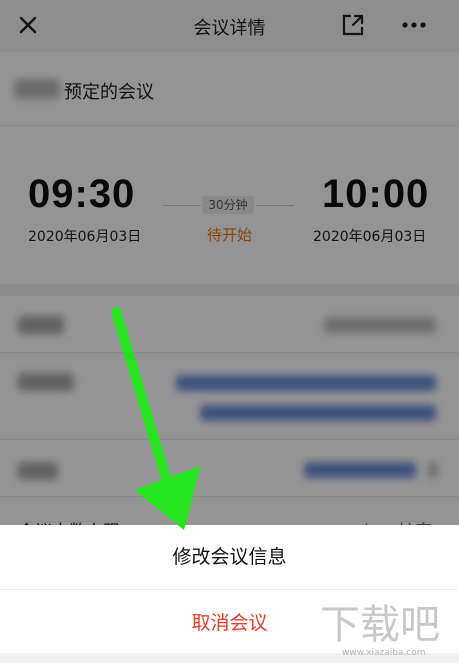  What do you see at coordinates (229, 557) in the screenshot?
I see `edit-meeting-button: 修改会议信息` at bounding box center [229, 557].